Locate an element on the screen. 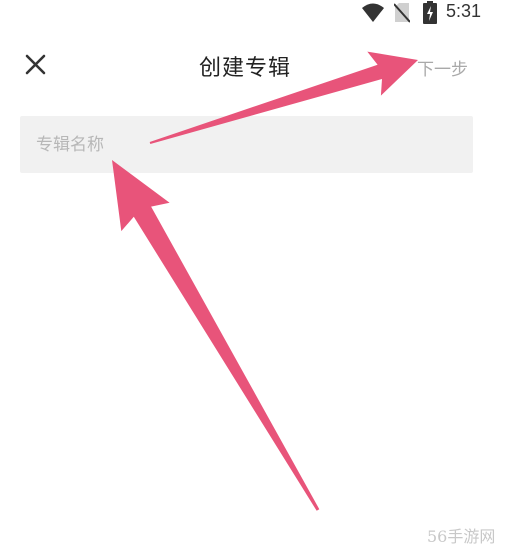  no-sim-icon is located at coordinates (402, 13).